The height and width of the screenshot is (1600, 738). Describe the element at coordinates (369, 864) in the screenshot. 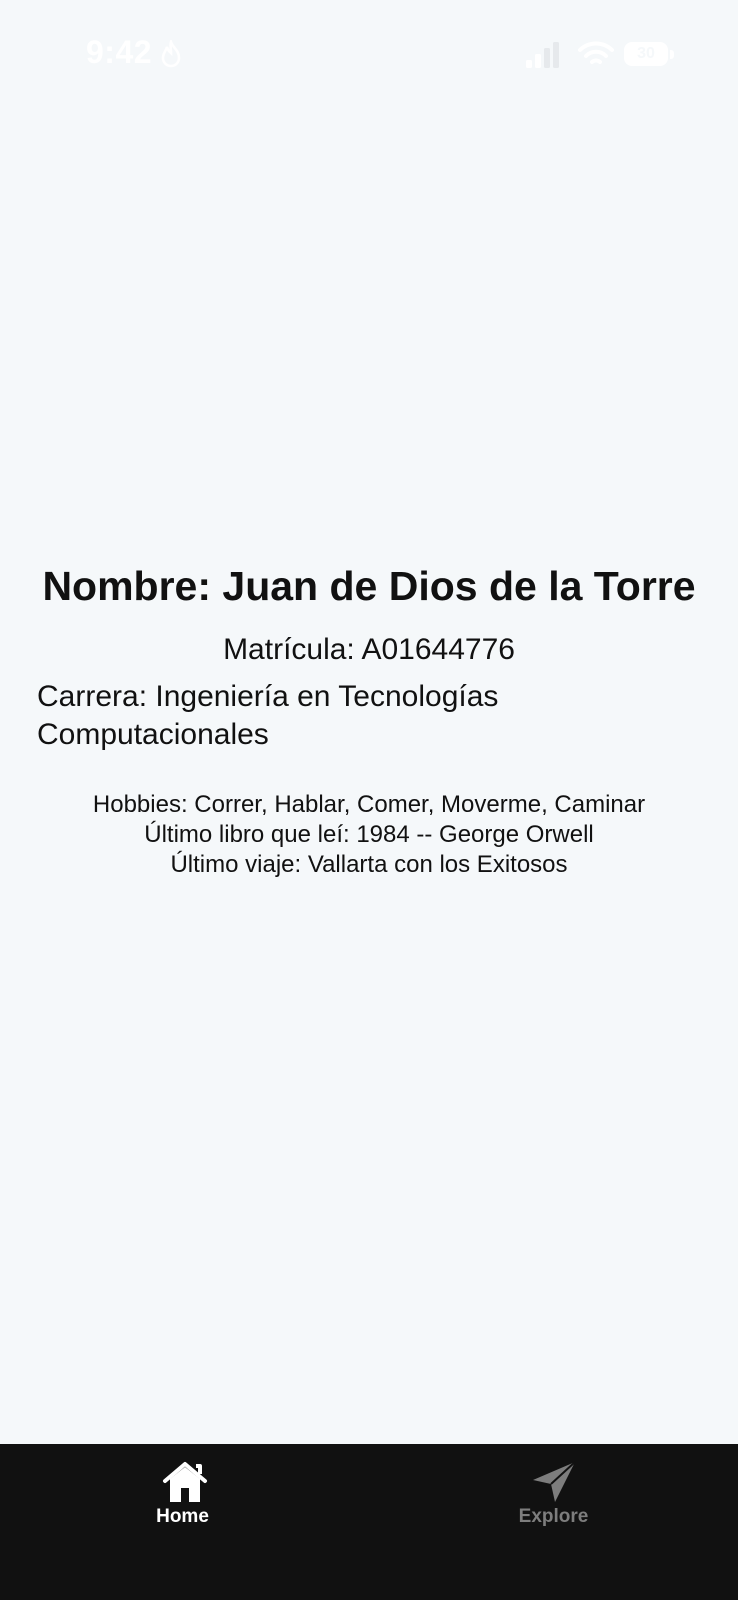

I see `profile-ultimo-viaje: Último viaje: Vallarta con los Exitosos` at that location.